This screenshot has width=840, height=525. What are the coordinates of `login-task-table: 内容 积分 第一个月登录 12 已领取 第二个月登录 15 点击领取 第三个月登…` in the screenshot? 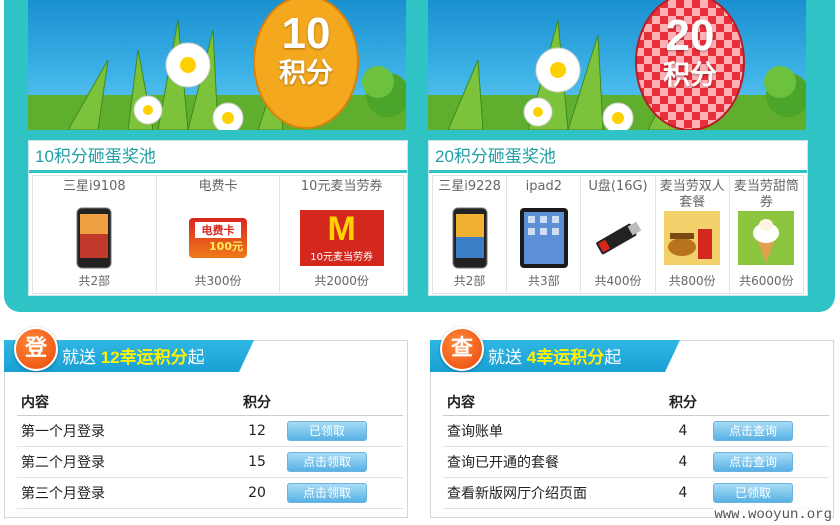 It's located at (210, 449).